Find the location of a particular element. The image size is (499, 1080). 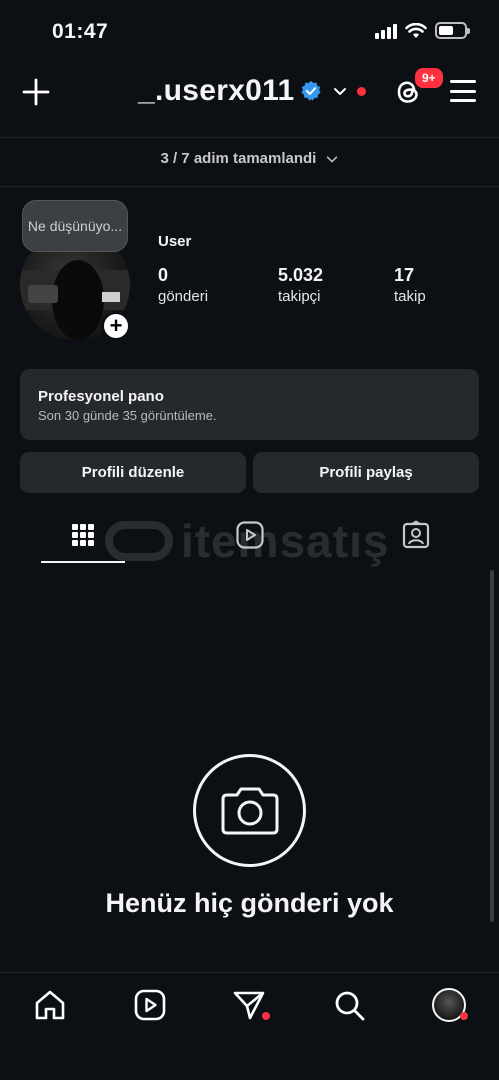

stat-label: takip is located at coordinates (410, 296).